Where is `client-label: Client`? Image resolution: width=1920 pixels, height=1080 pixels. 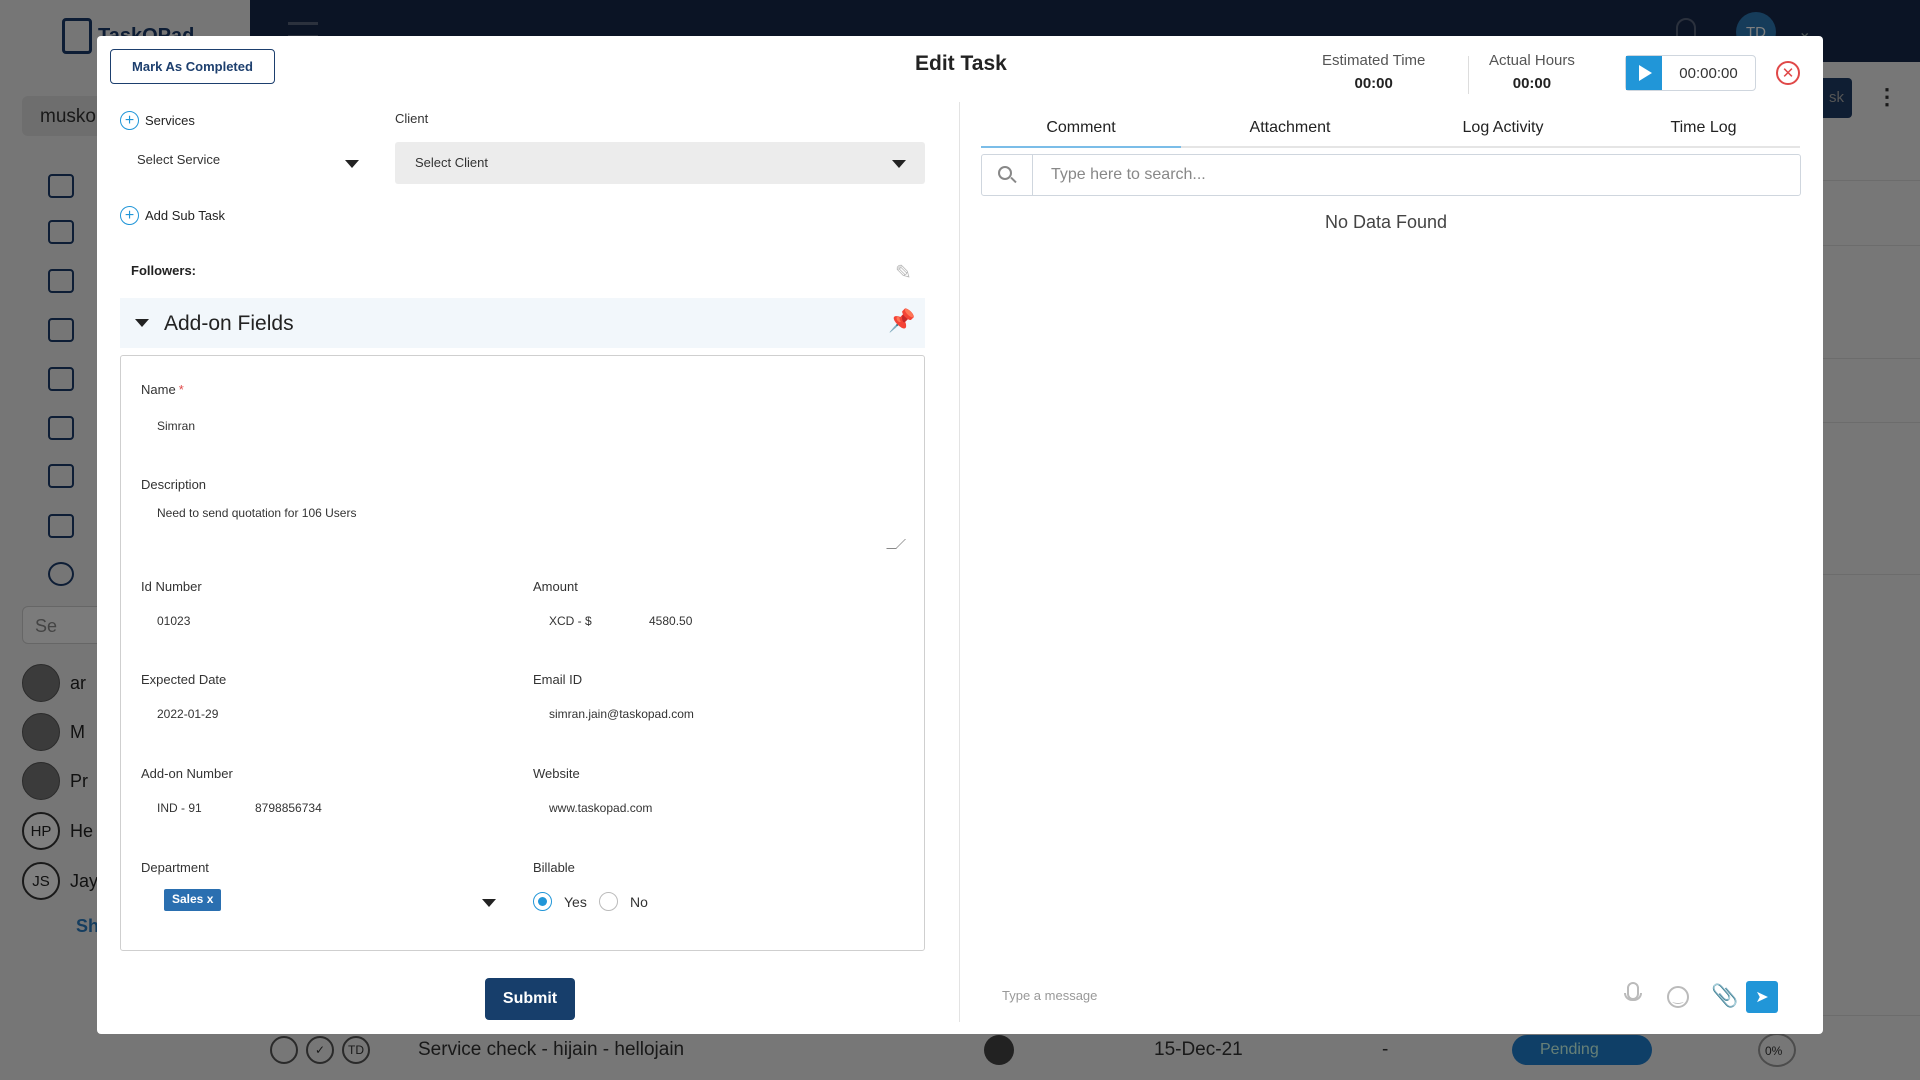
client-label: Client is located at coordinates (412, 118).